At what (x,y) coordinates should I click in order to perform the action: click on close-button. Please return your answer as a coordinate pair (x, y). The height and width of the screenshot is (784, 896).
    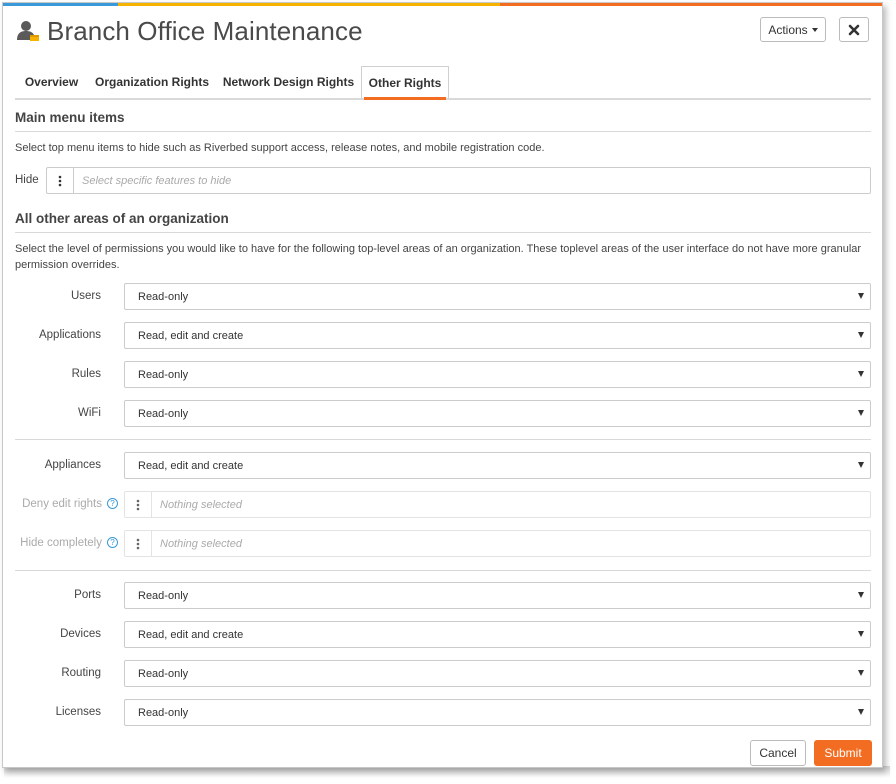
    Looking at the image, I should click on (854, 29).